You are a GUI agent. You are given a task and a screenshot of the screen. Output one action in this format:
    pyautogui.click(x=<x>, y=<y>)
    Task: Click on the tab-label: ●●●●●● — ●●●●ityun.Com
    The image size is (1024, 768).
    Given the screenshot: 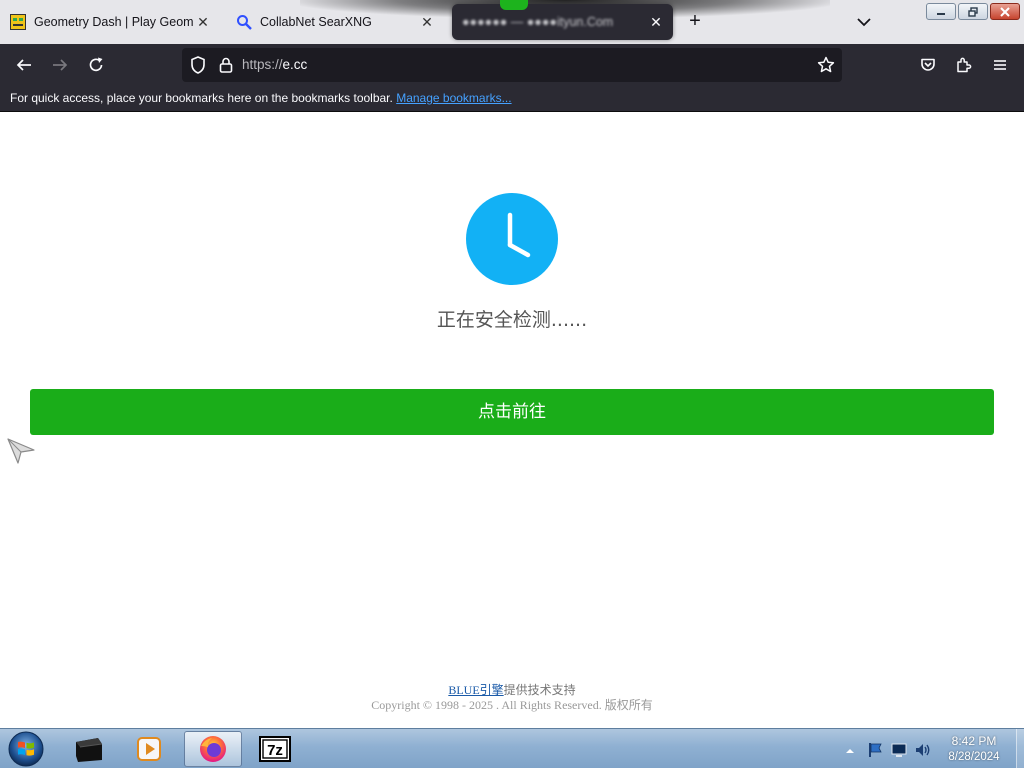 What is the action you would take?
    pyautogui.click(x=538, y=22)
    